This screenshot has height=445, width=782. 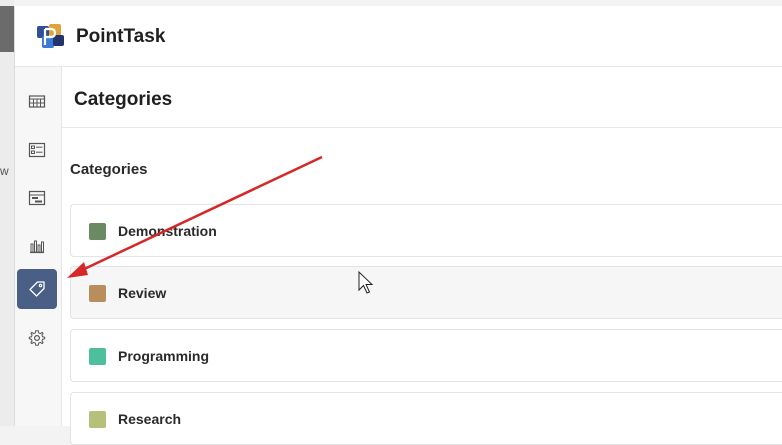 I want to click on app-header: PointTask, so click(x=398, y=36).